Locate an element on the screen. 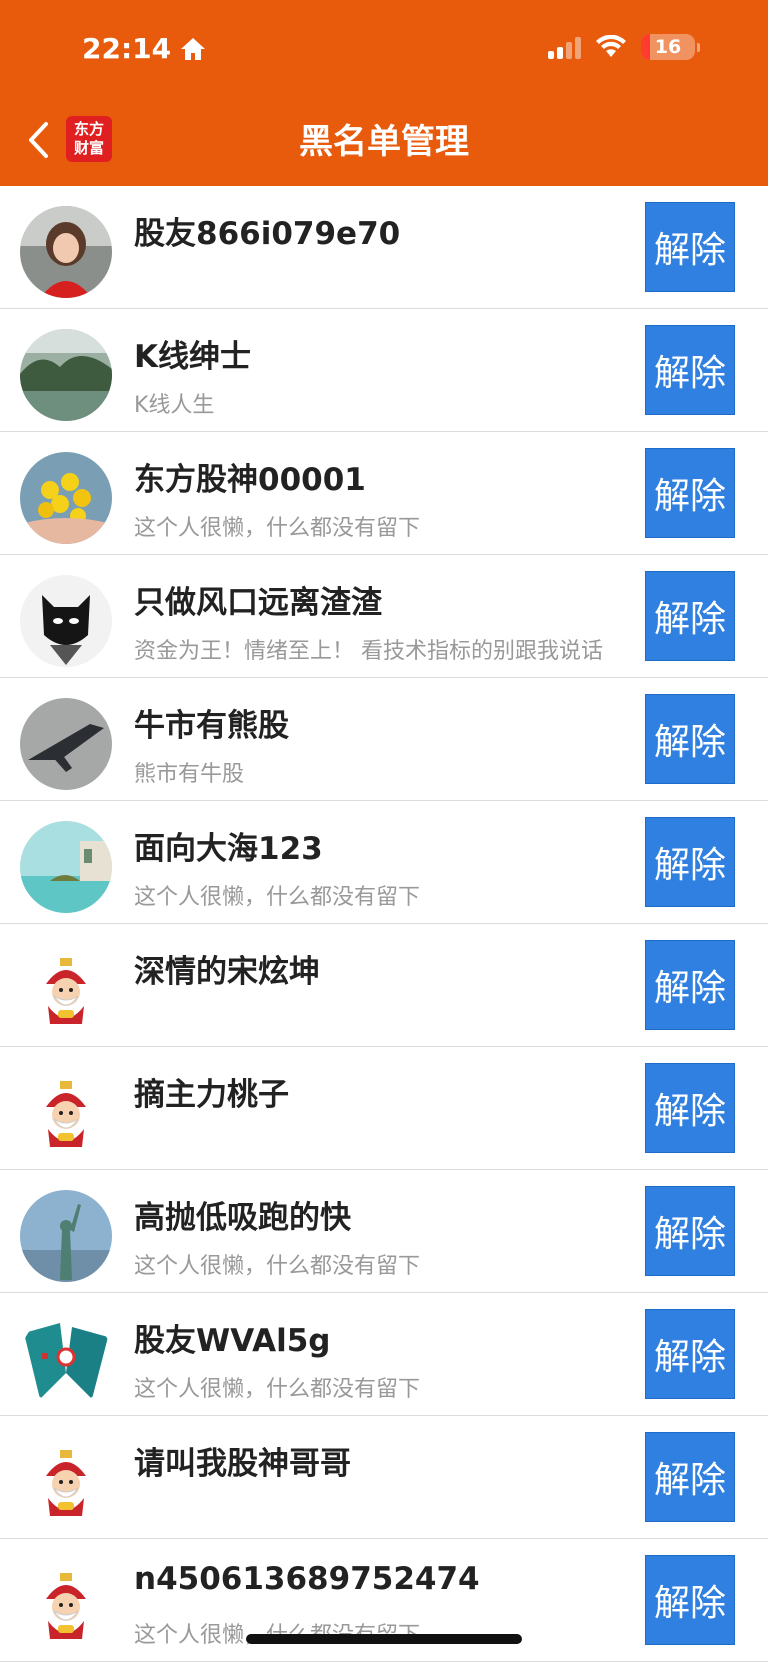 The height and width of the screenshot is (1663, 768). status-time-text: 22:14 is located at coordinates (127, 48).